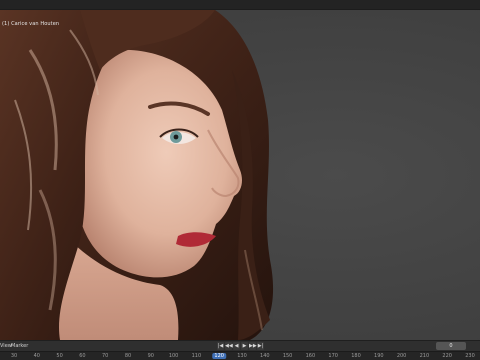  I want to click on timeline-header: View Marker |◀ ◀◀ ◀ ▶ ▶▶ ▶| 0, so click(240, 345).